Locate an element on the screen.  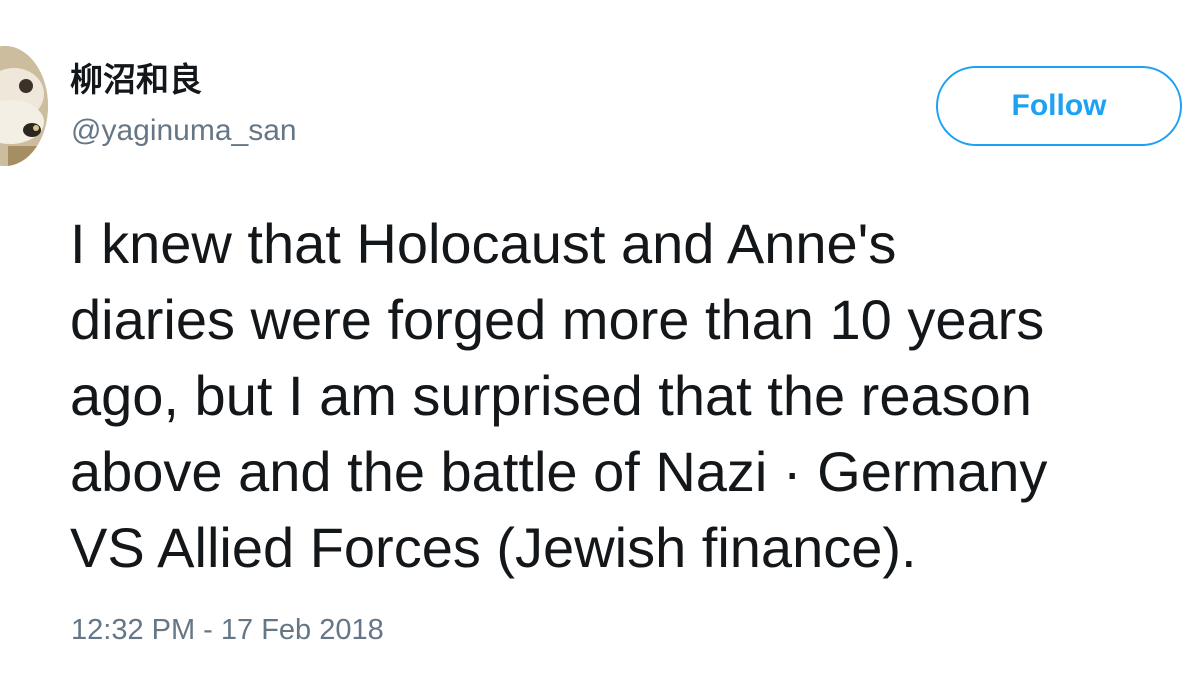
avatar is located at coordinates (24, 106).